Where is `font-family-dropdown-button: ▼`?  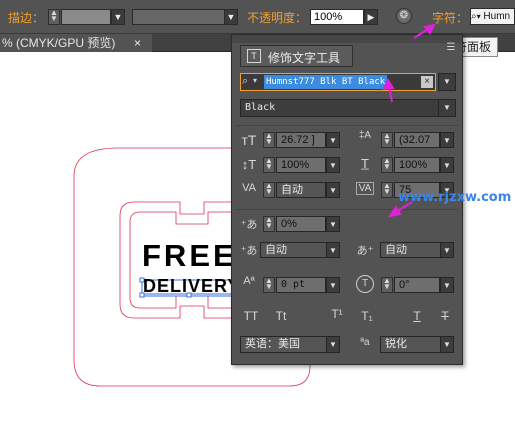 font-family-dropdown-button: ▼ is located at coordinates (447, 82).